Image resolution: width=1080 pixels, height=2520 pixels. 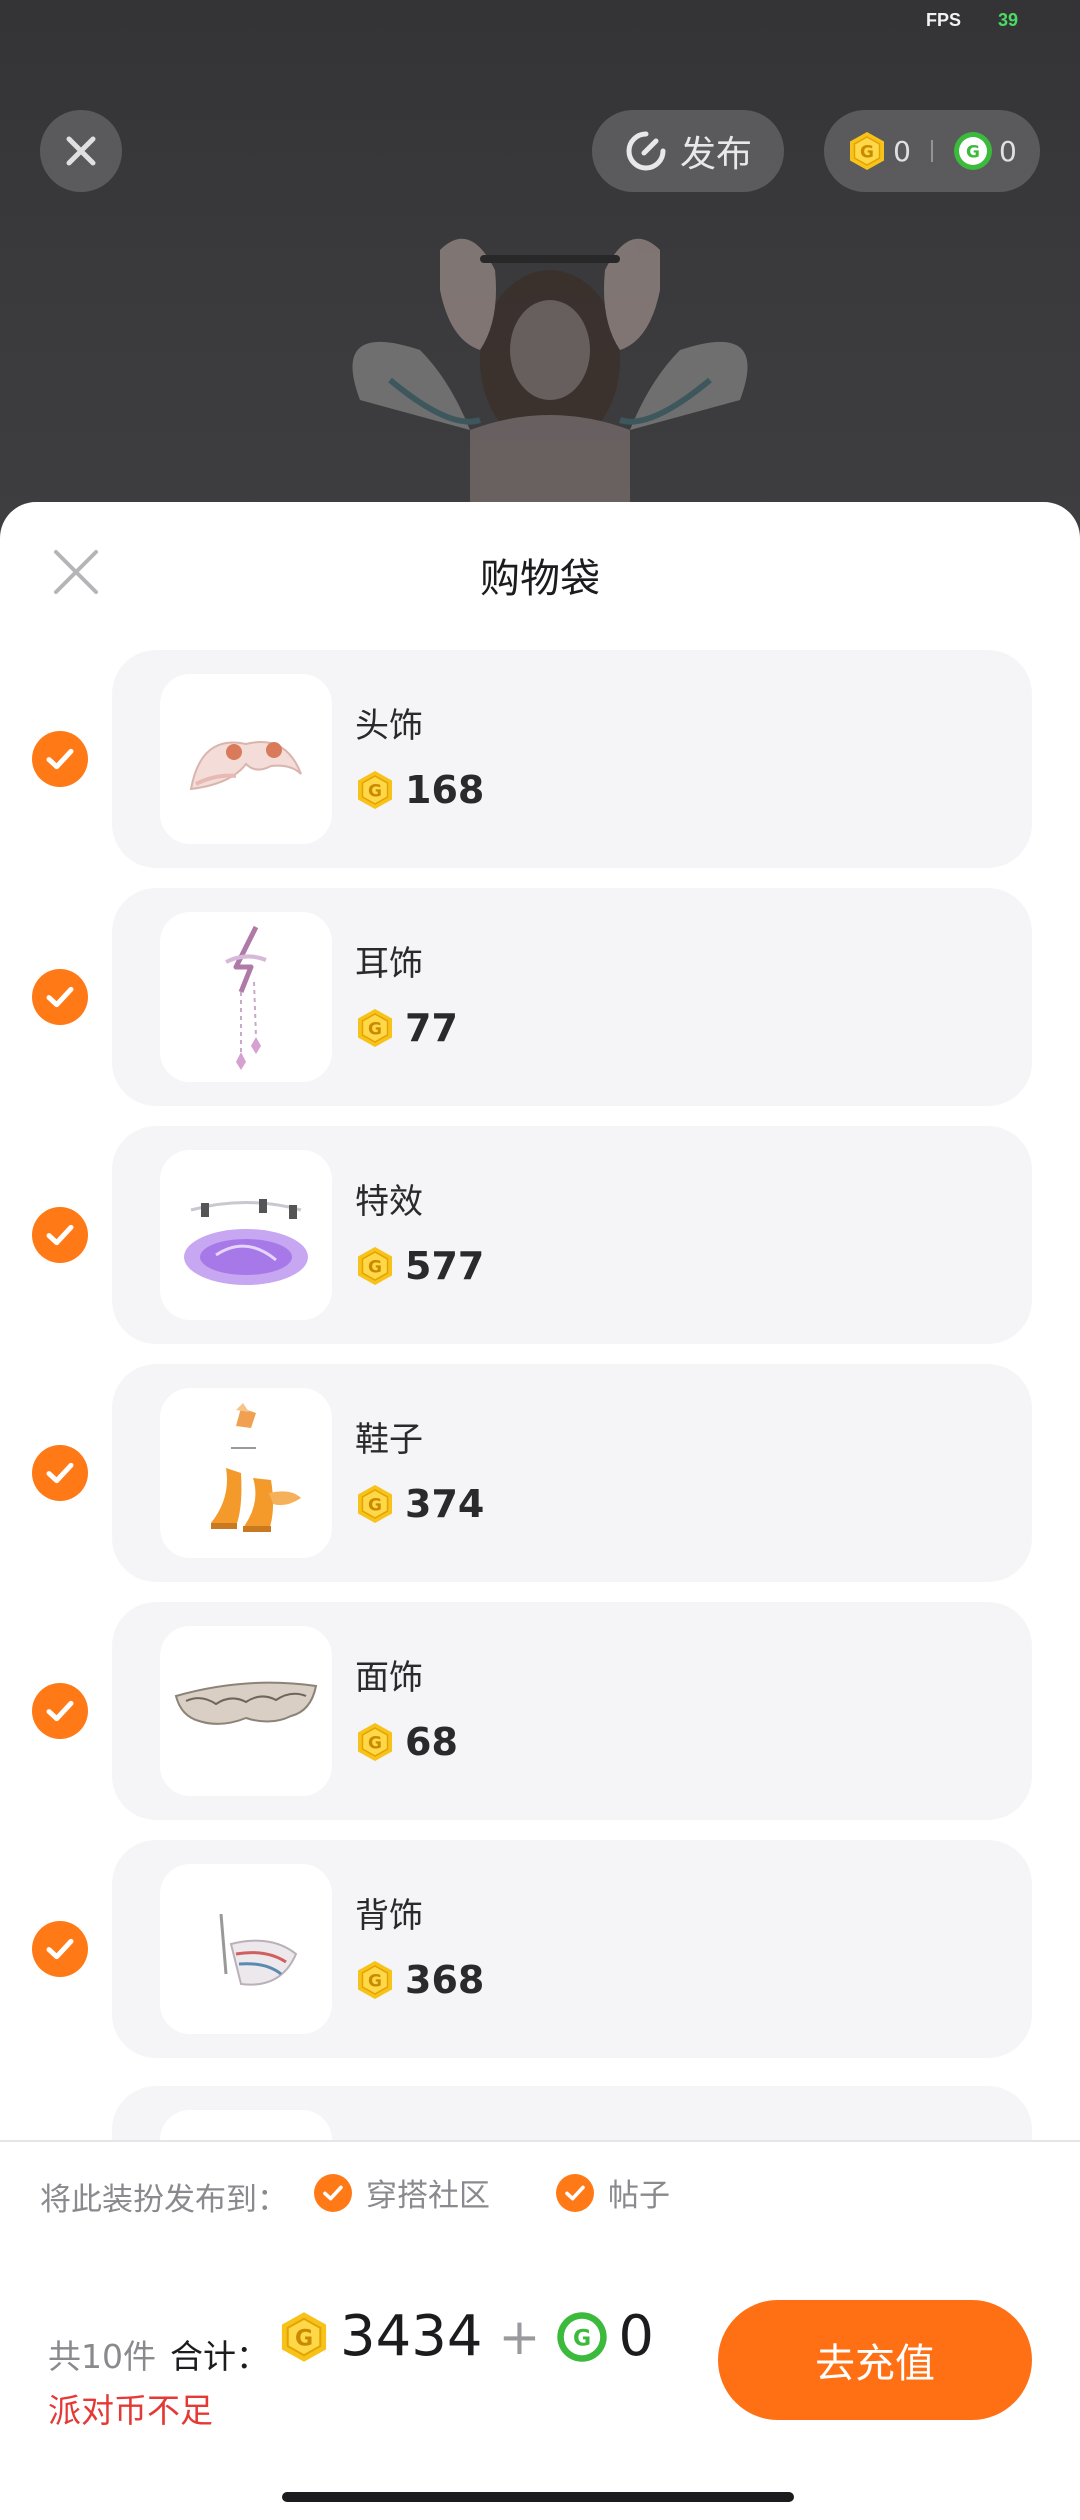 What do you see at coordinates (389, 726) in the screenshot?
I see `item-name: 头饰` at bounding box center [389, 726].